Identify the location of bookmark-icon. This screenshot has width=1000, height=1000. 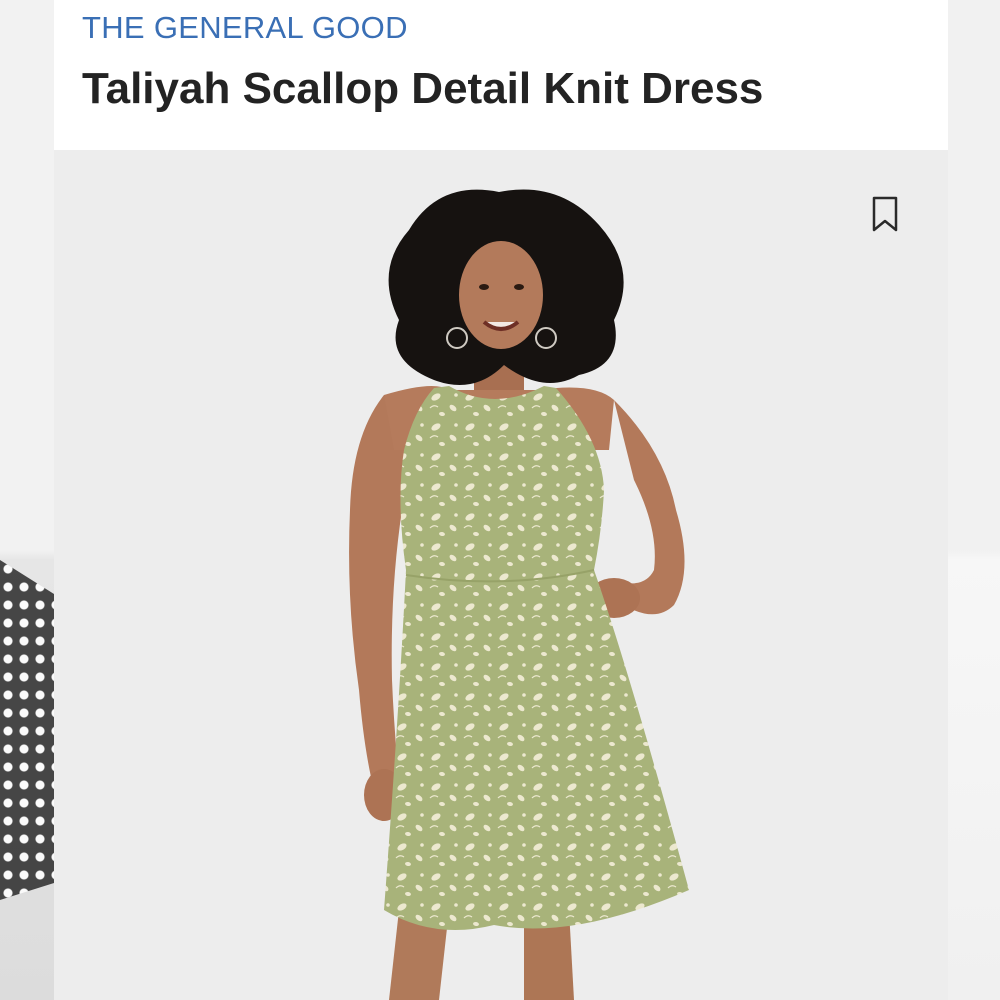
(885, 214).